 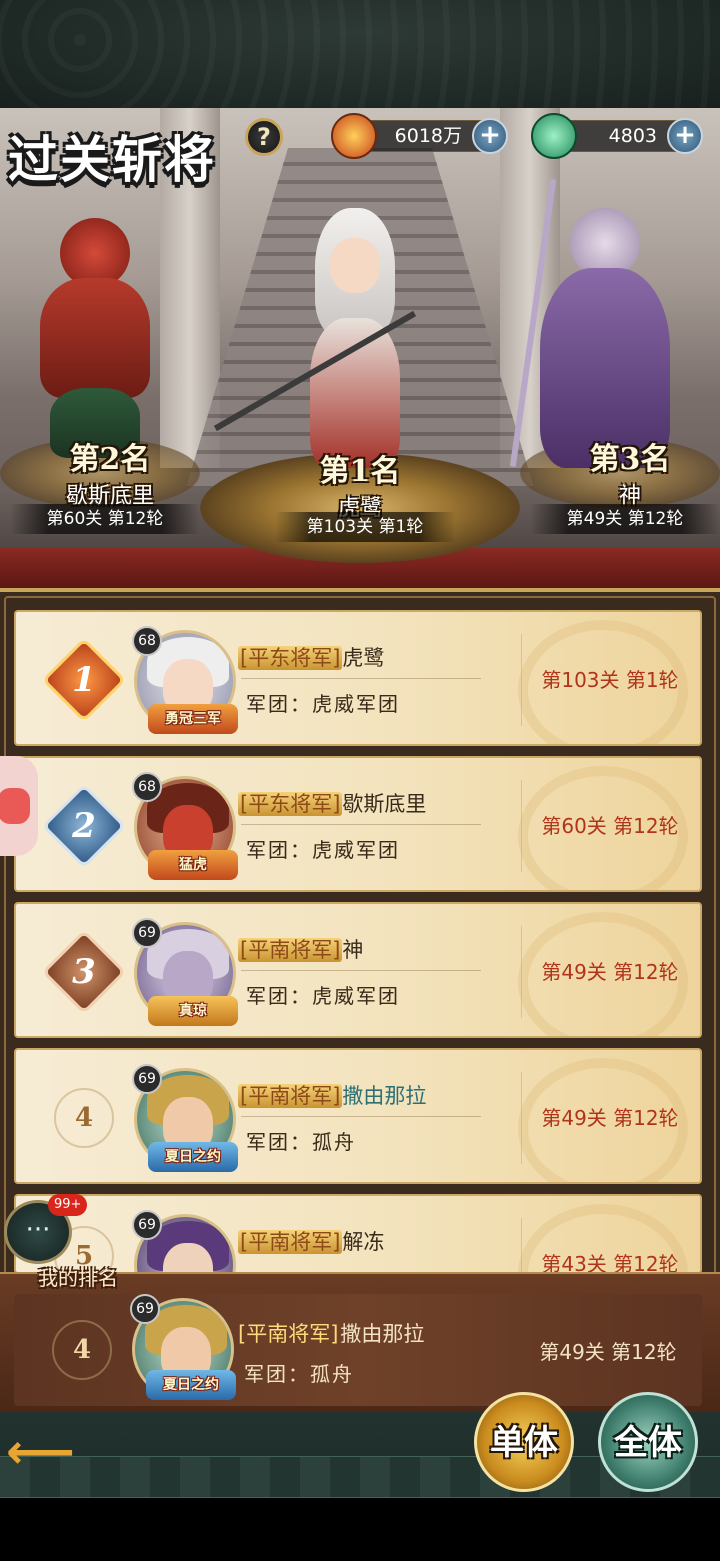 What do you see at coordinates (632, 136) in the screenshot?
I see `jade-value: 4803` at bounding box center [632, 136].